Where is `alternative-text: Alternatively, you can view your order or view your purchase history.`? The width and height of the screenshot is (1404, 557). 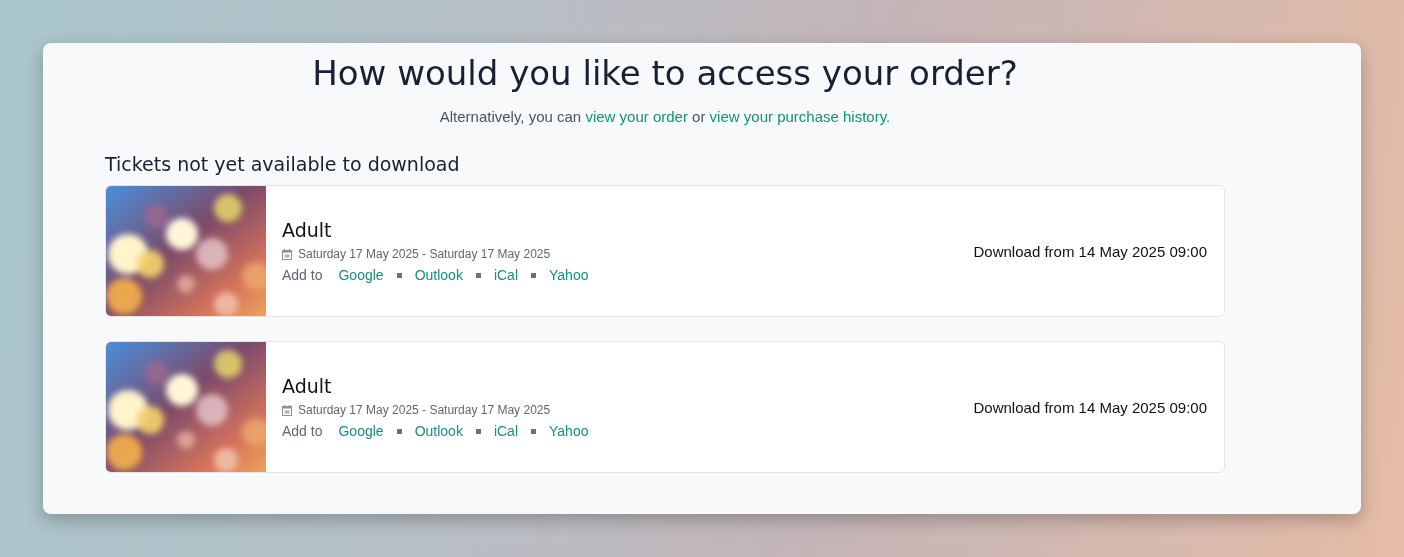
alternative-text: Alternatively, you can view your order or view your purchase history. is located at coordinates (665, 116).